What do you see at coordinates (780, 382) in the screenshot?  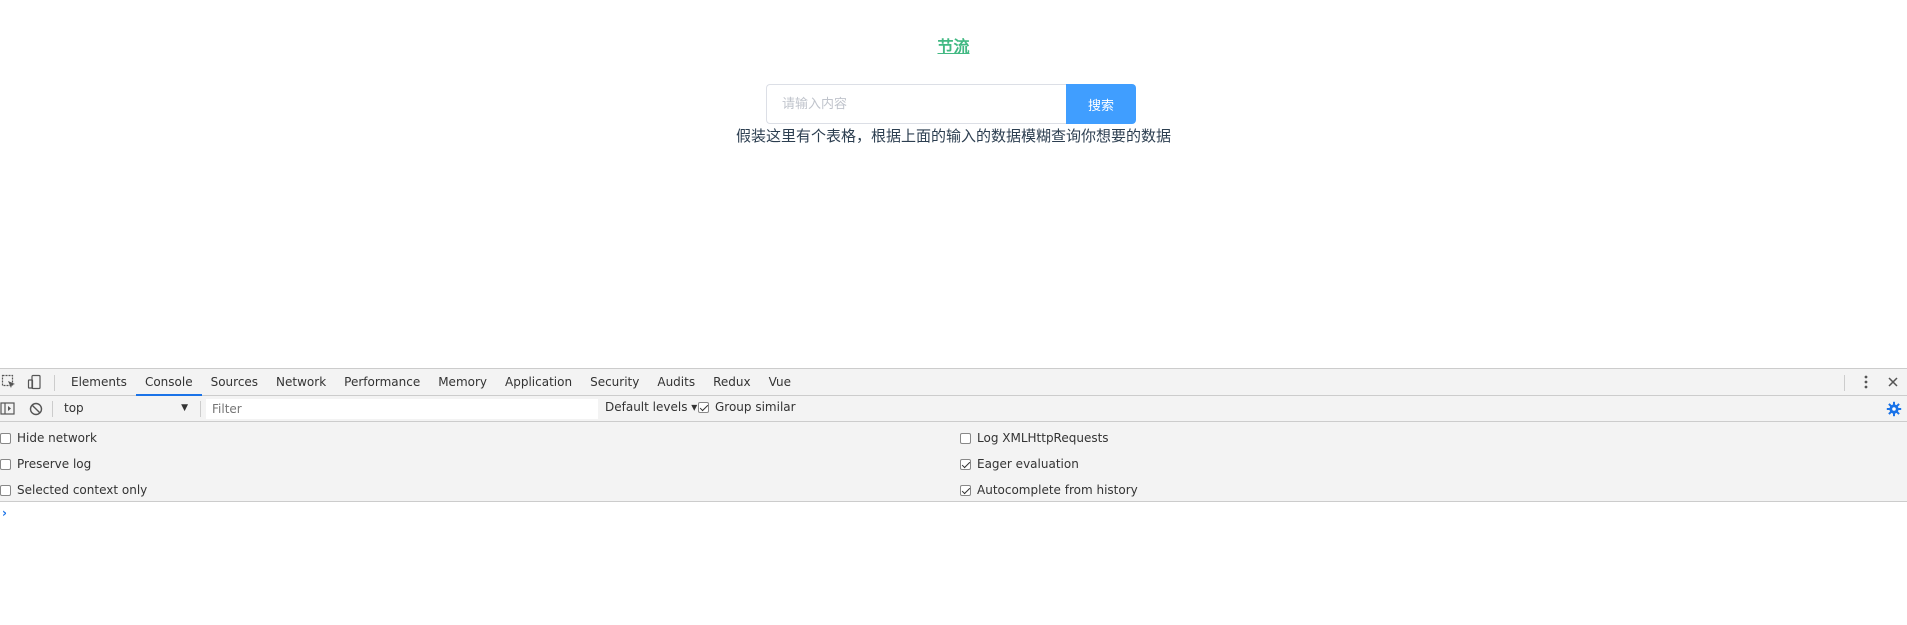 I see `tab-vue: Vue` at bounding box center [780, 382].